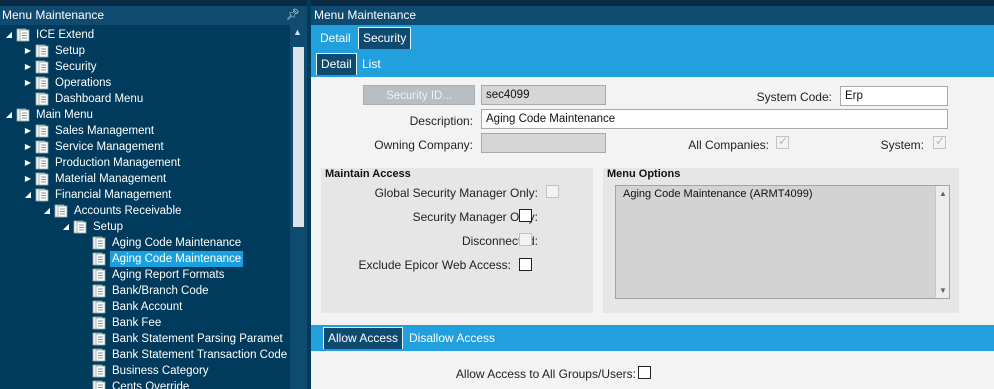  What do you see at coordinates (145, 355) in the screenshot?
I see `tree-node: Bank Statement Transaction Code` at bounding box center [145, 355].